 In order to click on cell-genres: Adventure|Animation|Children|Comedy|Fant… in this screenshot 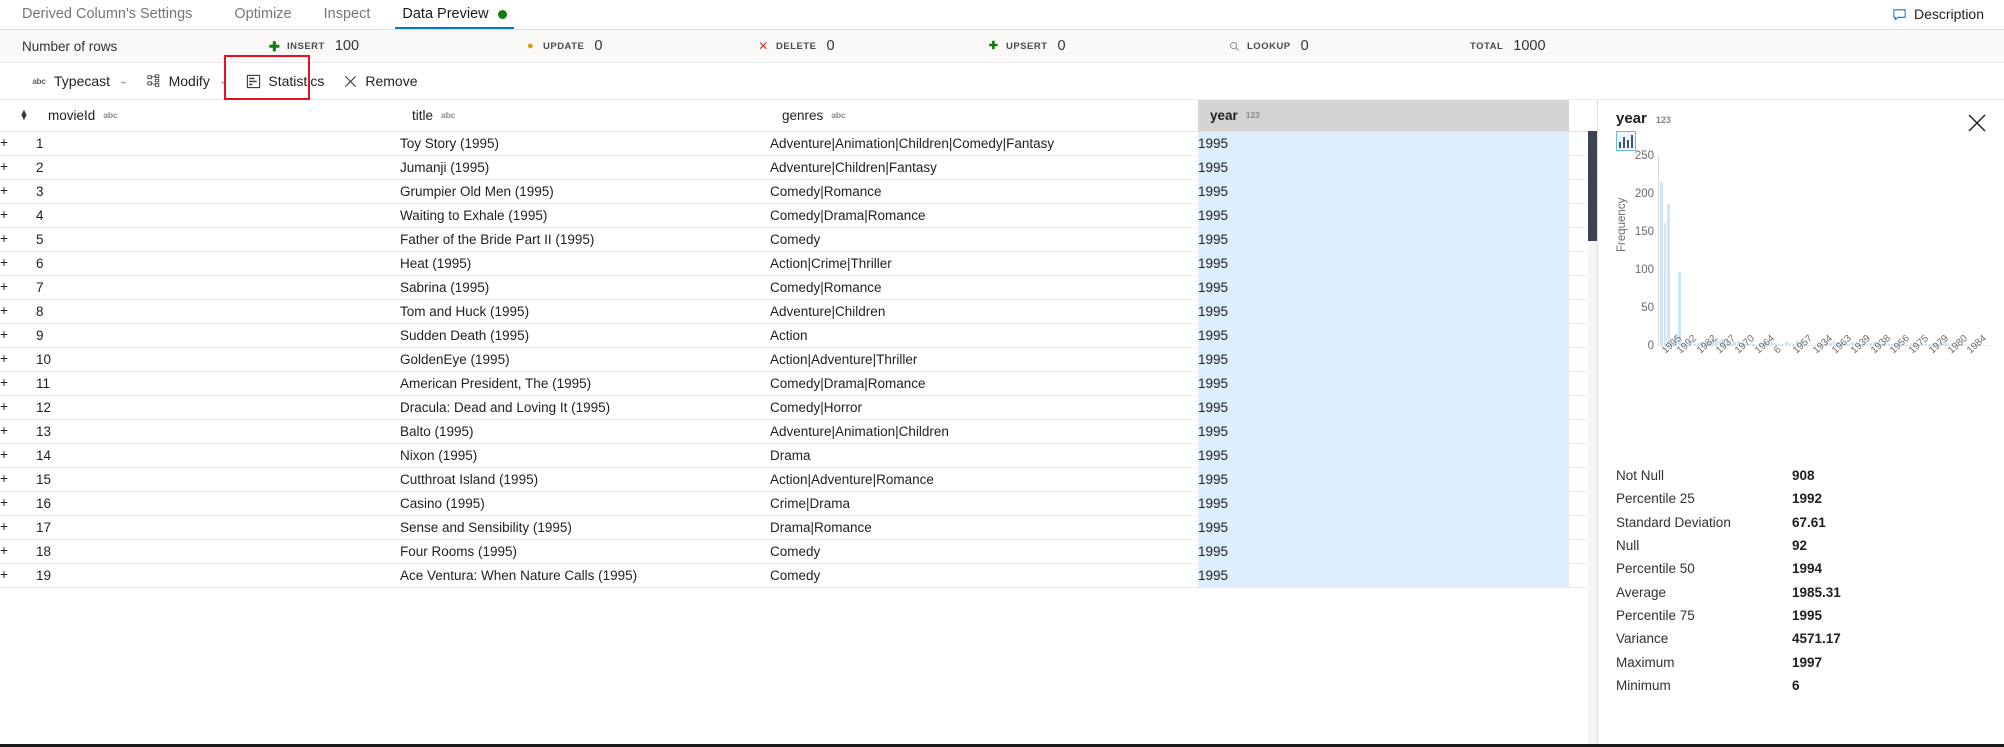, I will do `click(984, 143)`.